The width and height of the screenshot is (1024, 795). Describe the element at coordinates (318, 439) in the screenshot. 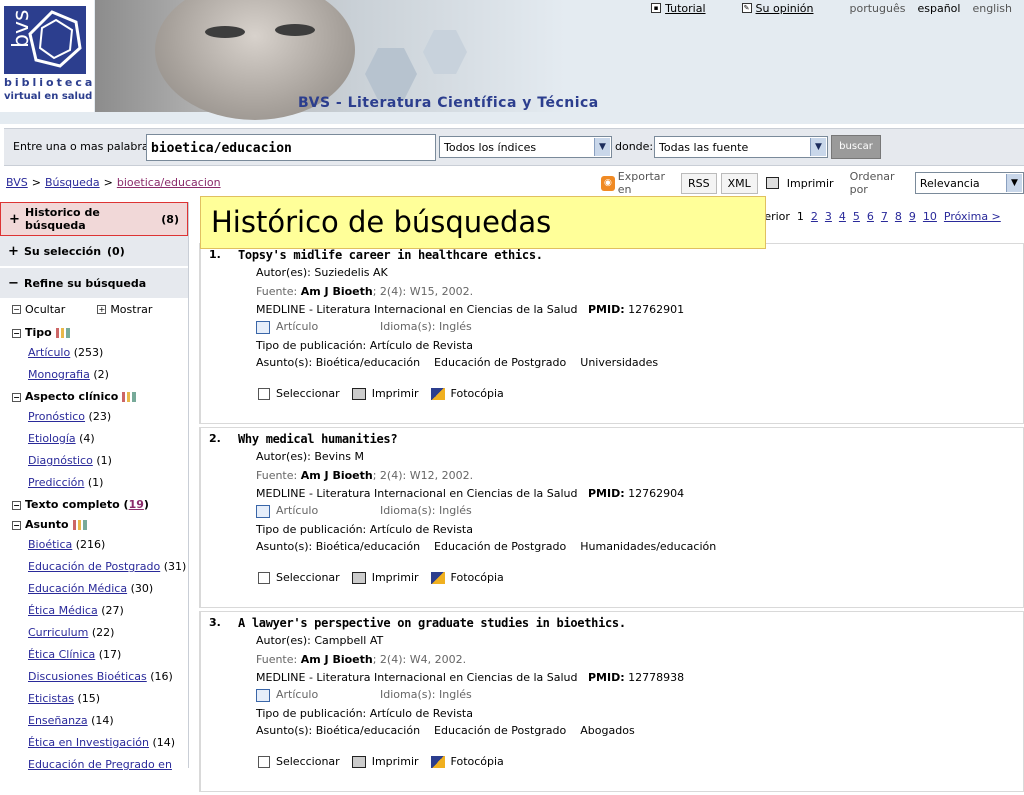

I see `result-title: Why medical humanities?` at that location.